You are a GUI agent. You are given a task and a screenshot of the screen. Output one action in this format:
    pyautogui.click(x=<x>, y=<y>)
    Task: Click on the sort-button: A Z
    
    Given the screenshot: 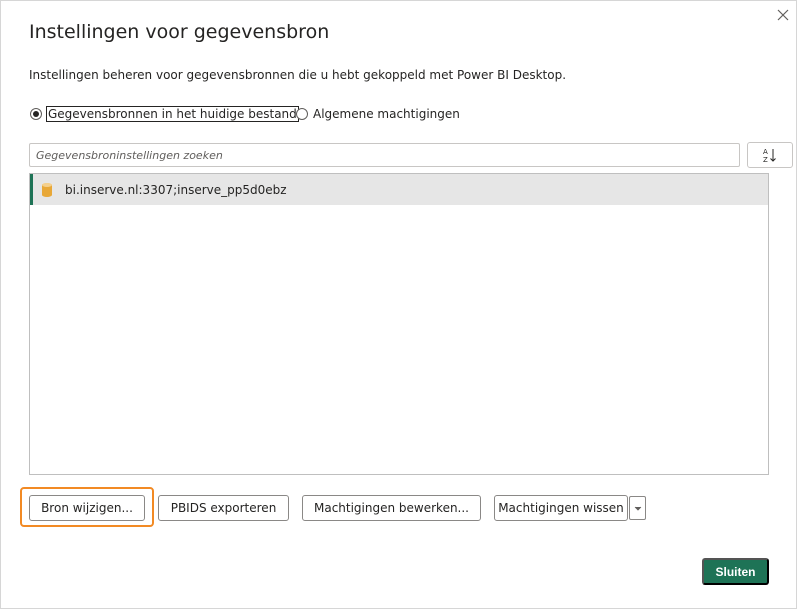 What is the action you would take?
    pyautogui.click(x=770, y=155)
    